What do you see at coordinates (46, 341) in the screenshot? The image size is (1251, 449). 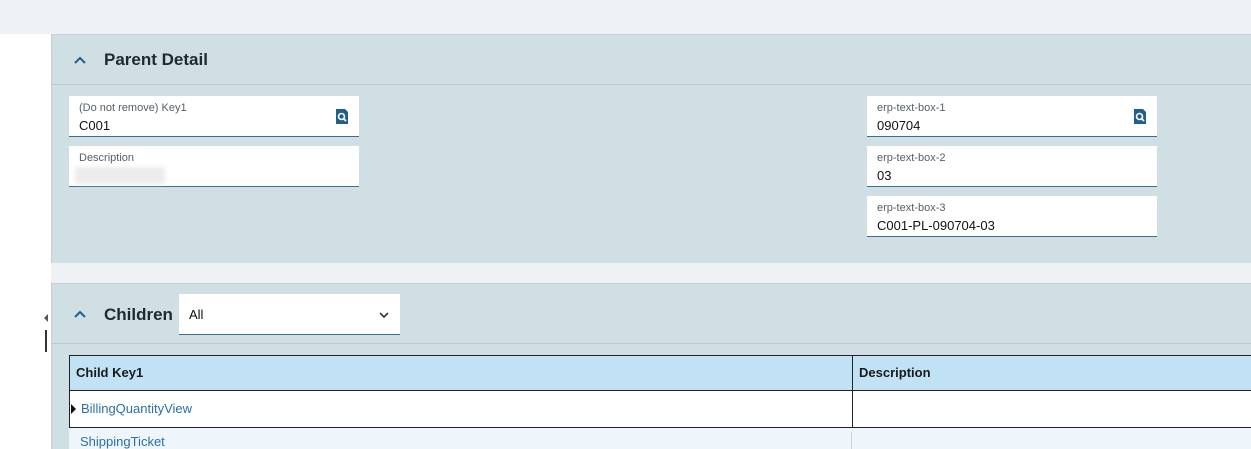 I see `text-cursor-icon` at bounding box center [46, 341].